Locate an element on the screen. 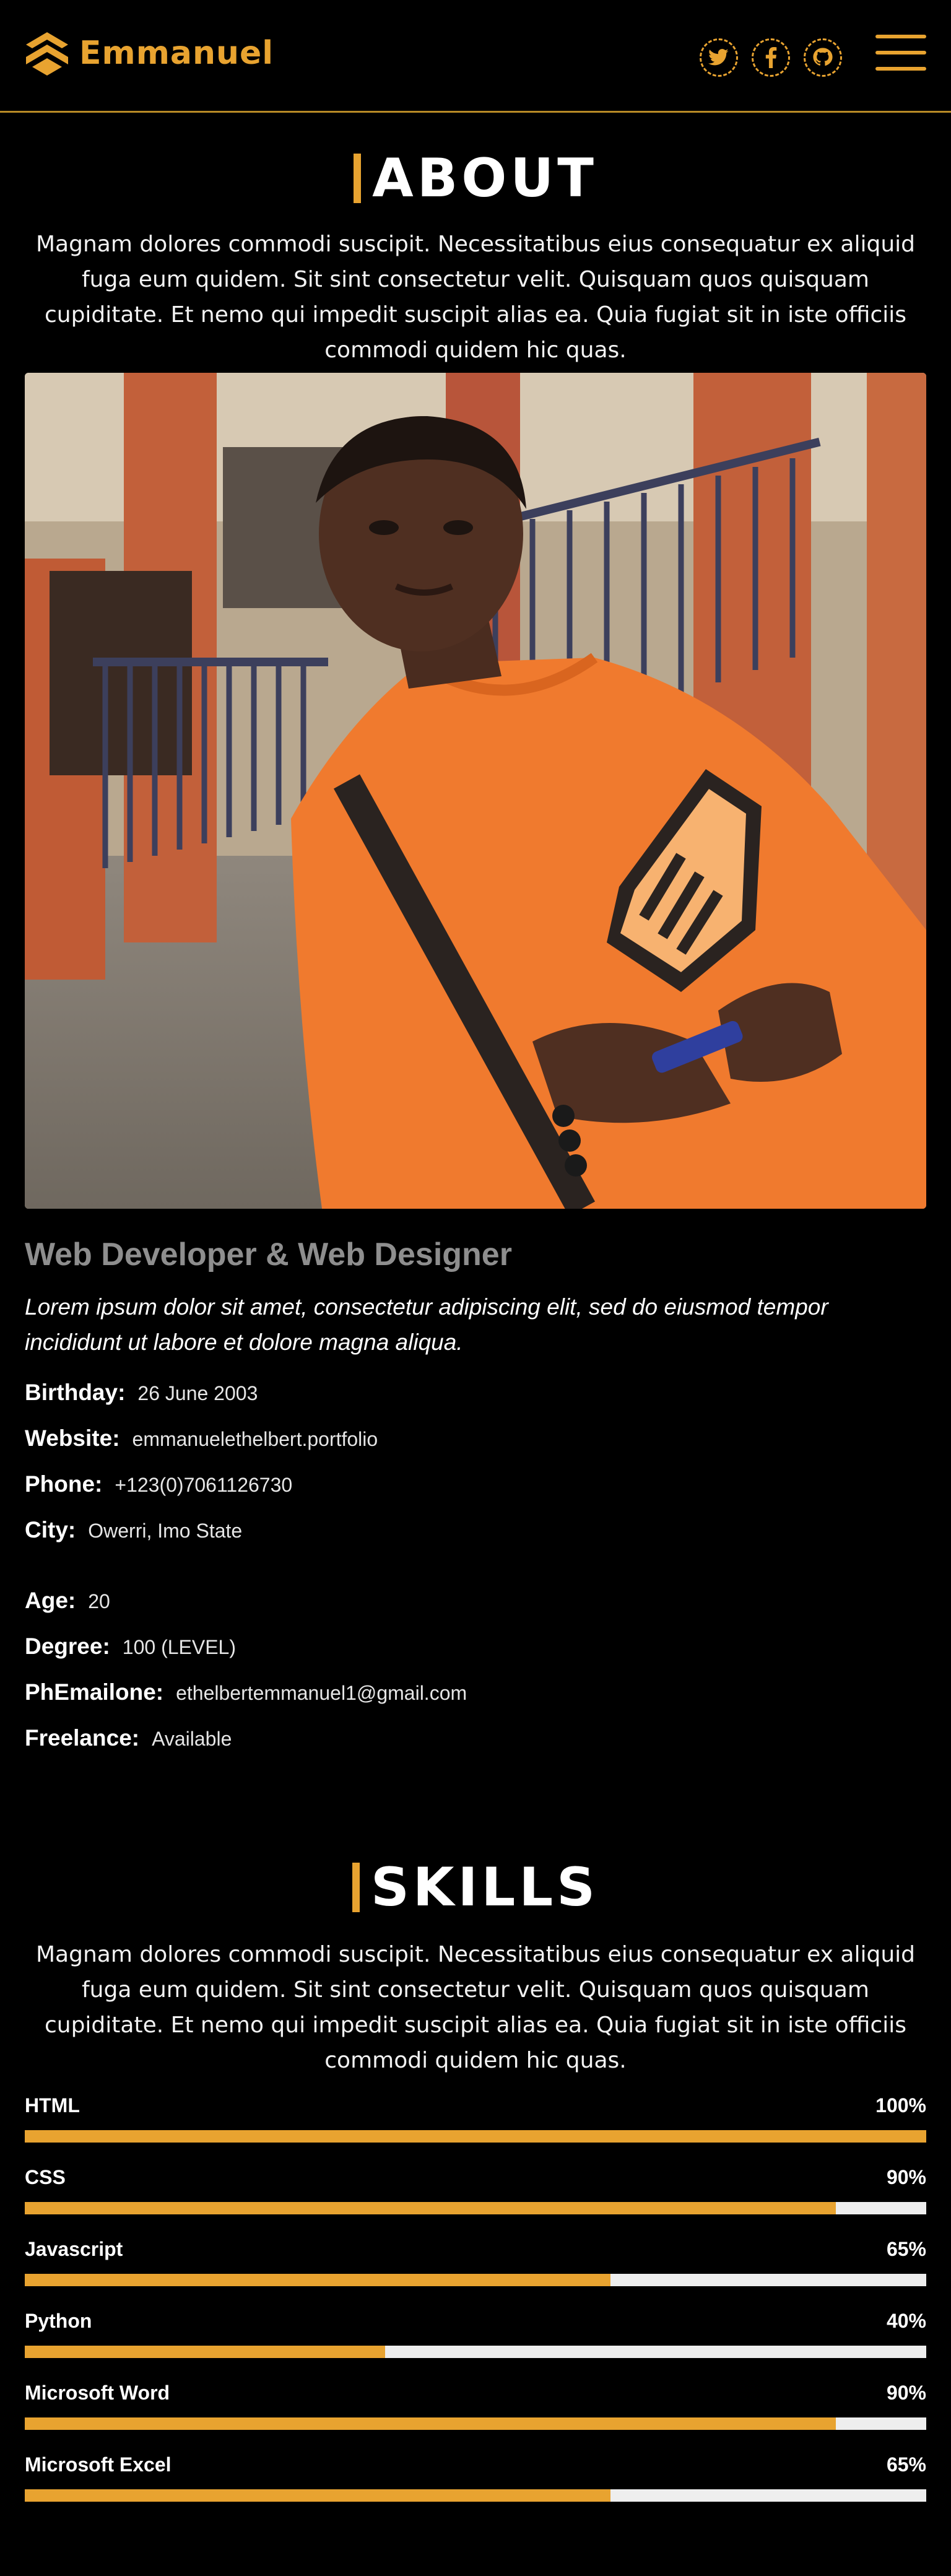 Image resolution: width=951 pixels, height=2576 pixels. skill-percent: 40% is located at coordinates (906, 2321).